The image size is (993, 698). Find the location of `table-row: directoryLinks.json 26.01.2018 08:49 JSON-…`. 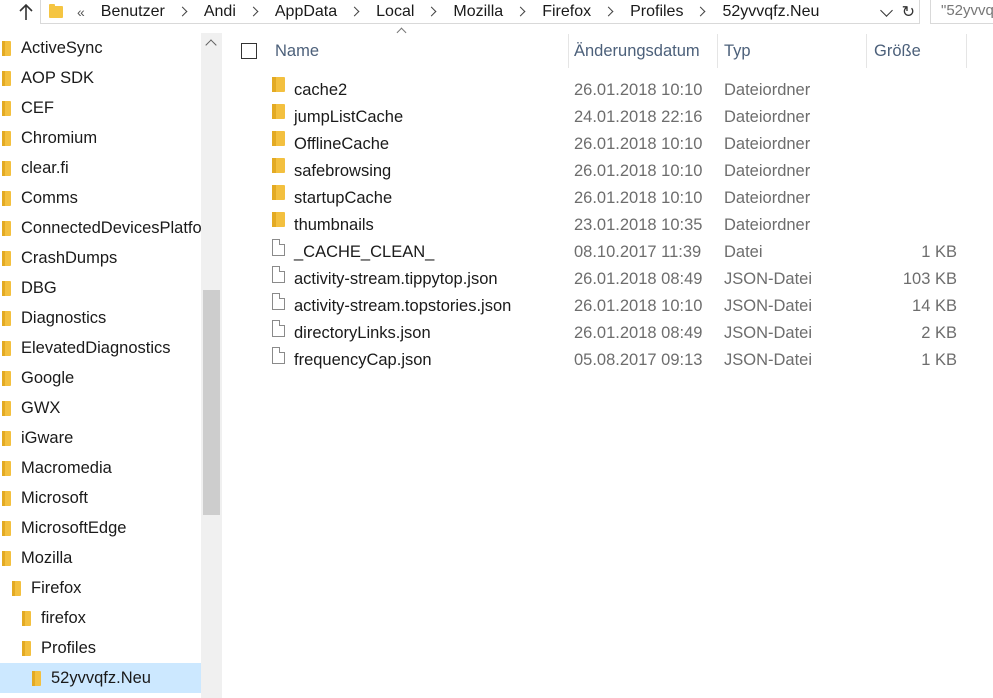

table-row: directoryLinks.json 26.01.2018 08:49 JSON-… is located at coordinates (607, 333).